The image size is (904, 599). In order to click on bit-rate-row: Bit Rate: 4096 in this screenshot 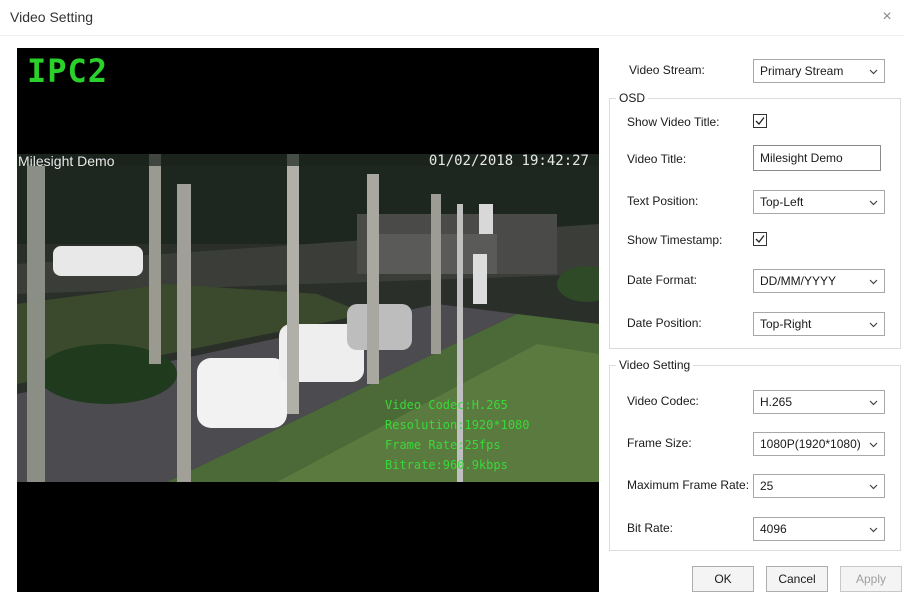, I will do `click(755, 528)`.